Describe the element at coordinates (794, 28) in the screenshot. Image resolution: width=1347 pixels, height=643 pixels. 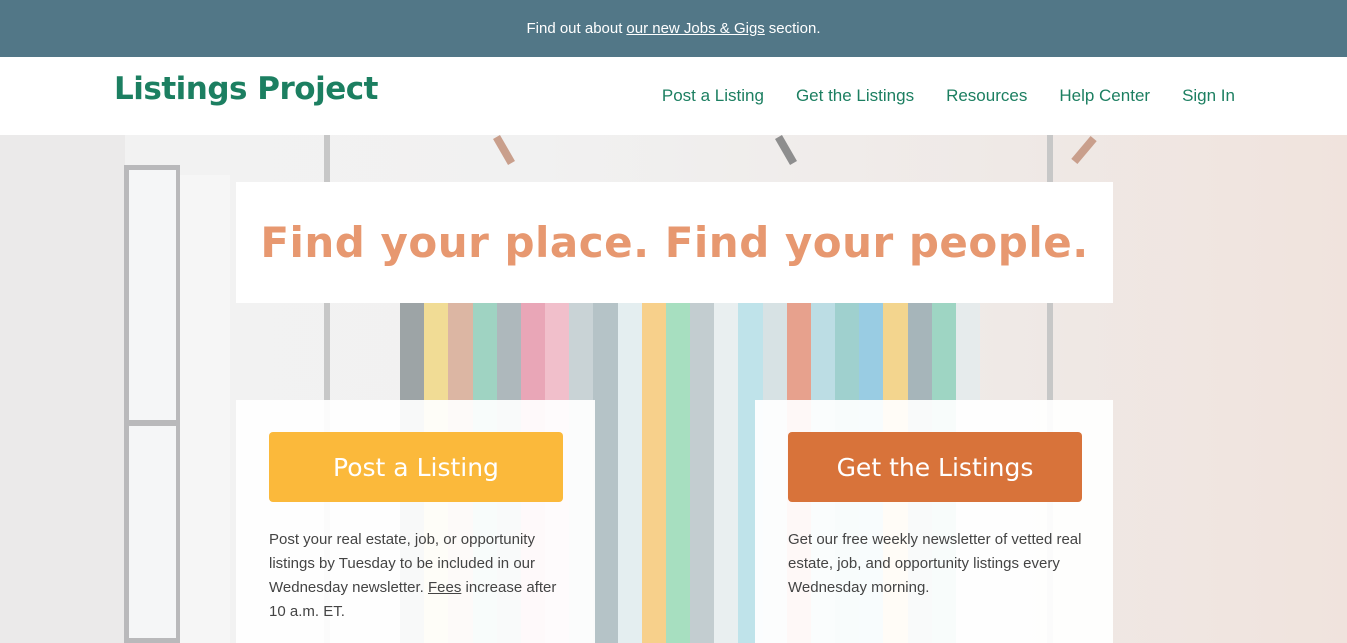
I see `announcement-suffix: section.` at that location.